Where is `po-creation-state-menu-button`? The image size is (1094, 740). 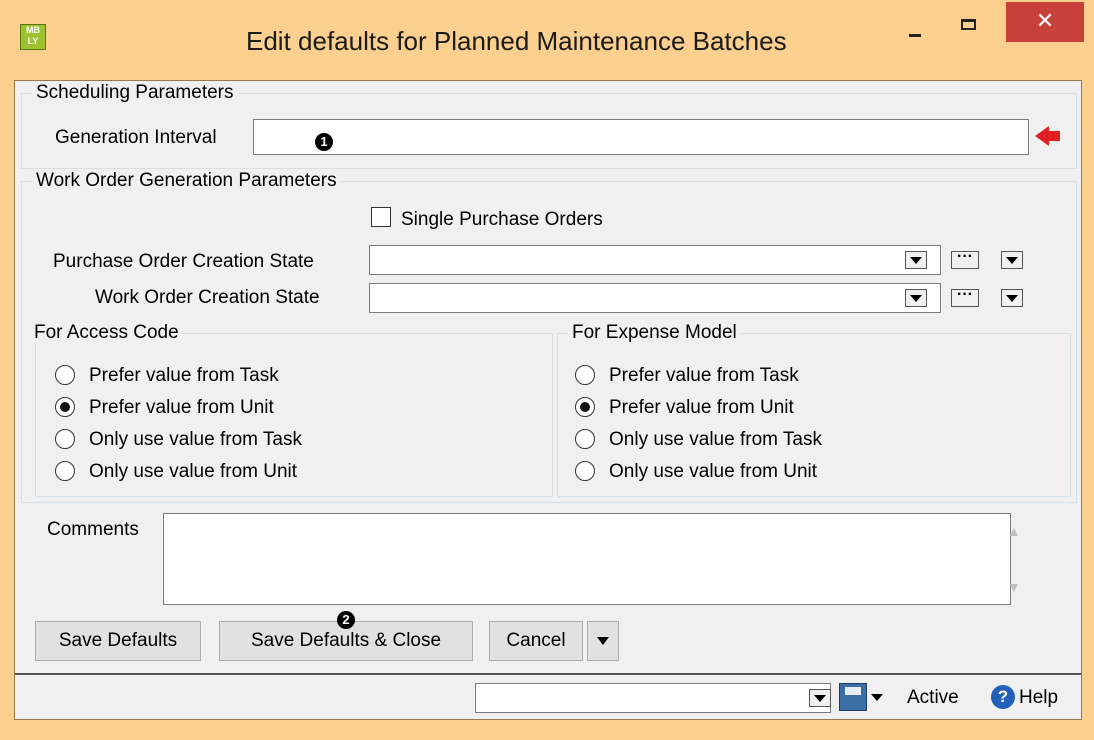 po-creation-state-menu-button is located at coordinates (1012, 260).